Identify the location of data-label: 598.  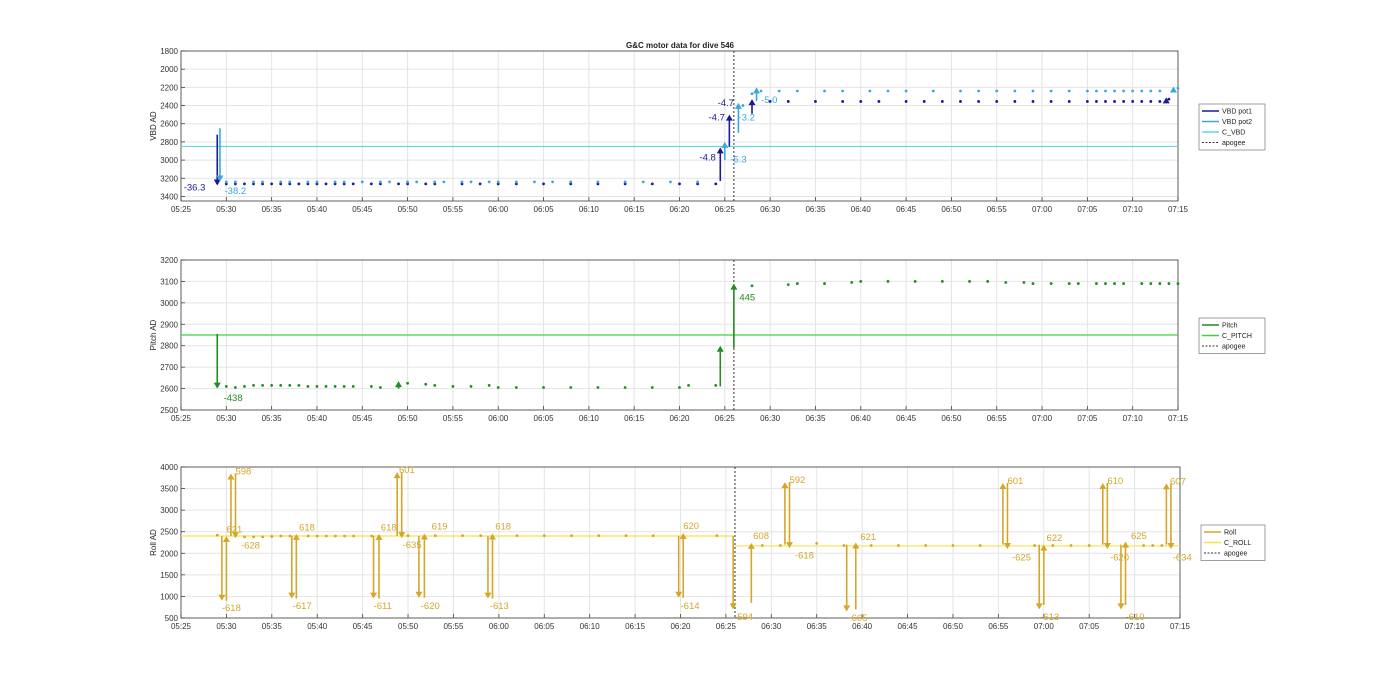
(243, 471).